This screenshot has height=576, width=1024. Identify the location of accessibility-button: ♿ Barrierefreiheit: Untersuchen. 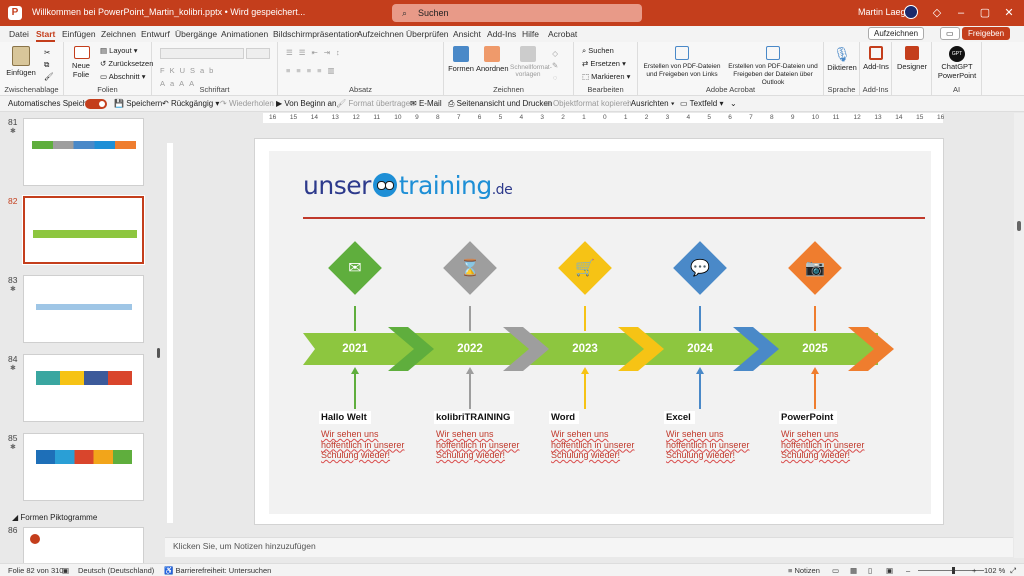
(217, 570).